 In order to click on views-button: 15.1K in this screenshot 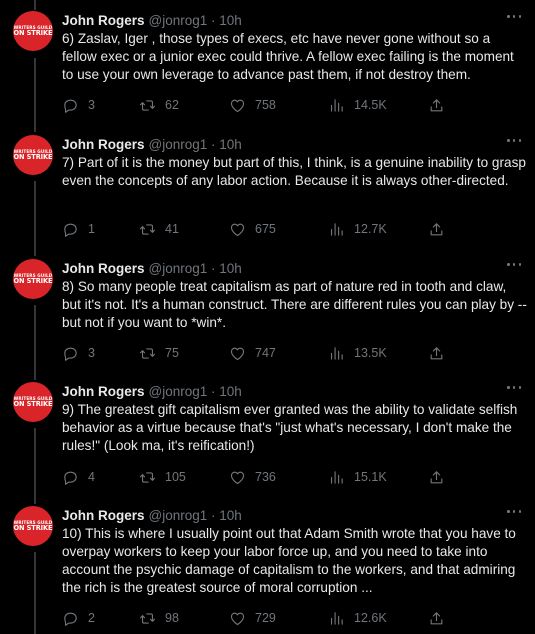, I will do `click(357, 477)`.